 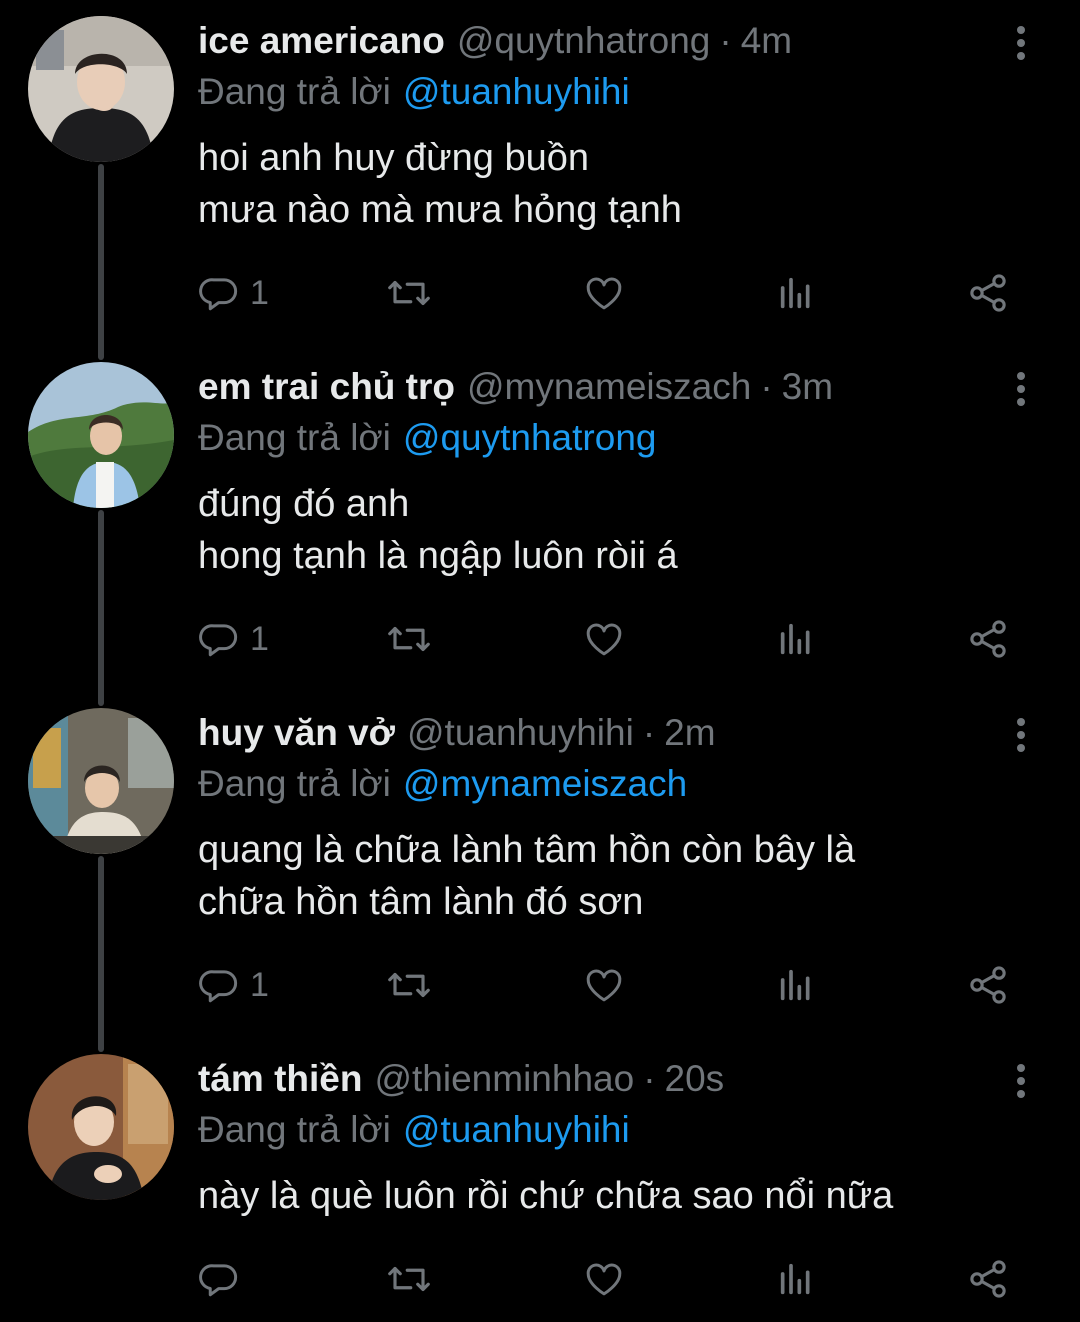 I want to click on tweet-text-line: hoi anh huy đừng buồn, so click(x=393, y=158).